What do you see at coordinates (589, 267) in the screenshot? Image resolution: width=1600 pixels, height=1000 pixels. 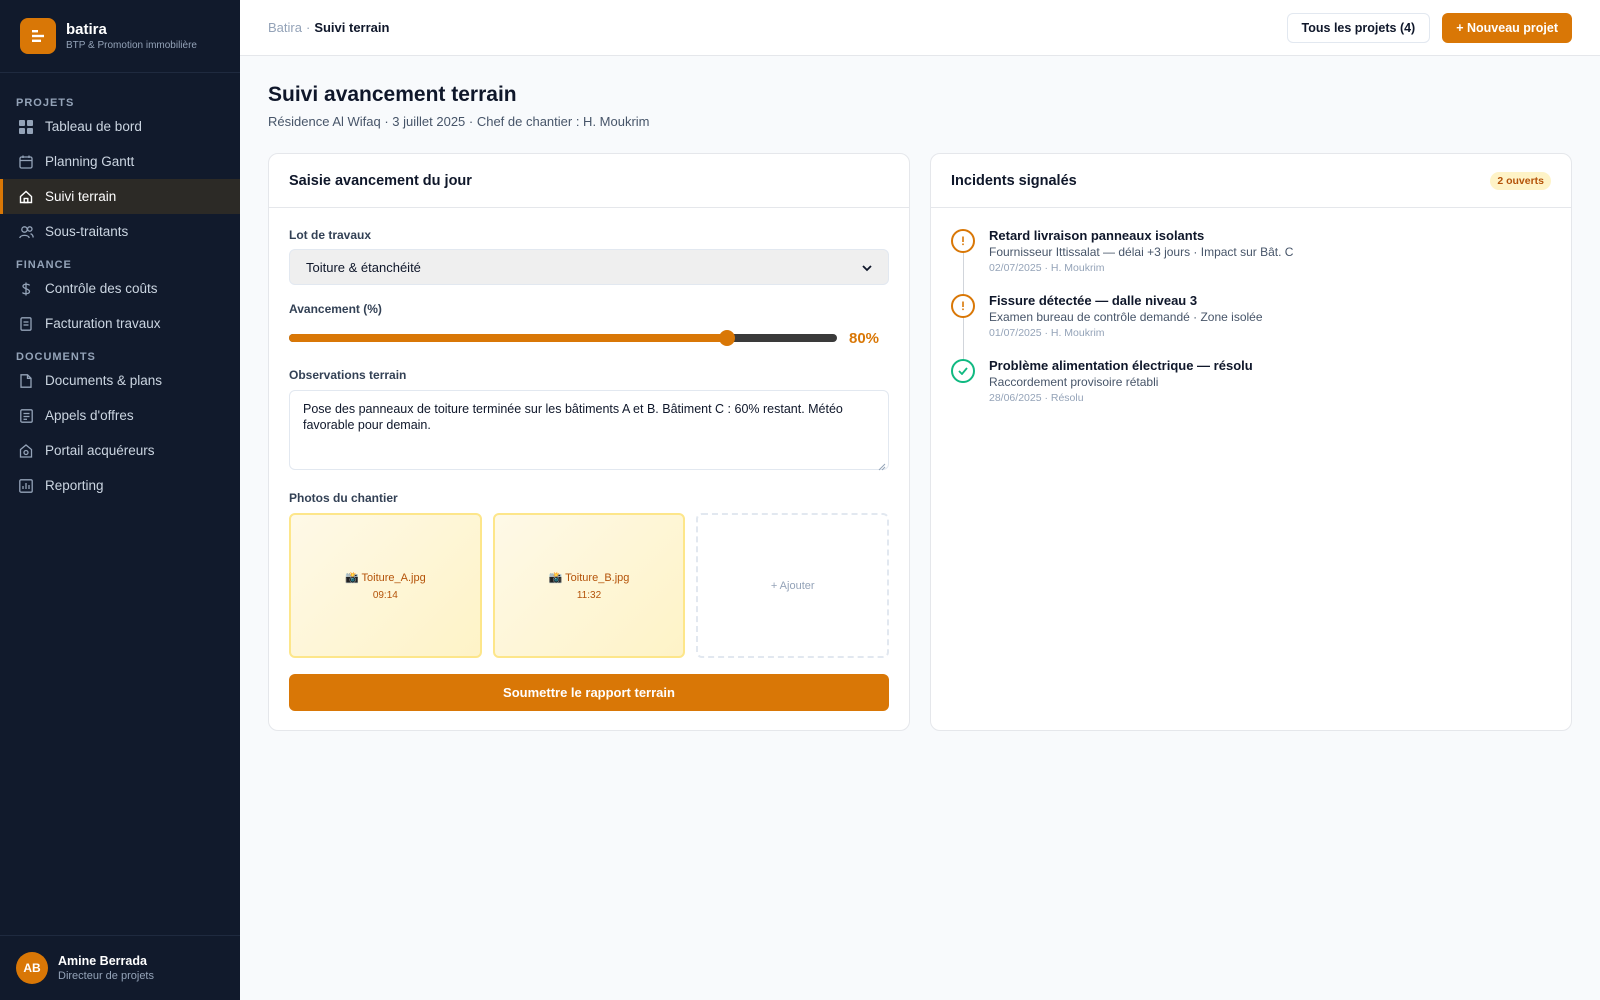 I see `lot-select: Toiture & étanchéité` at bounding box center [589, 267].